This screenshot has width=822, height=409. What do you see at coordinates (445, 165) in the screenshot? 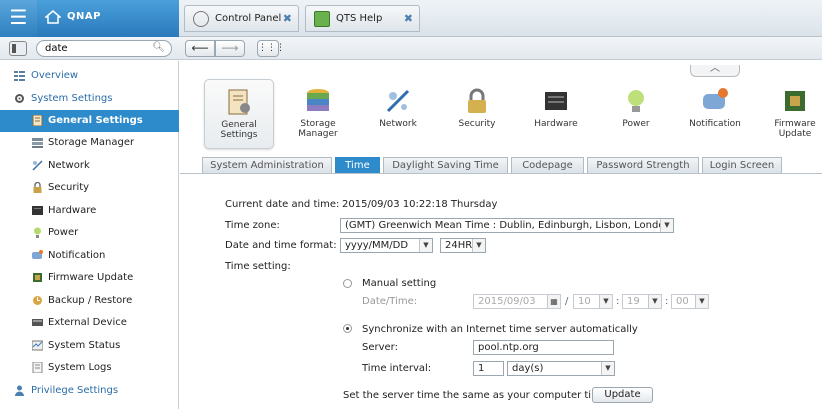
I see `tab-daylight-saving-time: Daylight Saving Time` at bounding box center [445, 165].